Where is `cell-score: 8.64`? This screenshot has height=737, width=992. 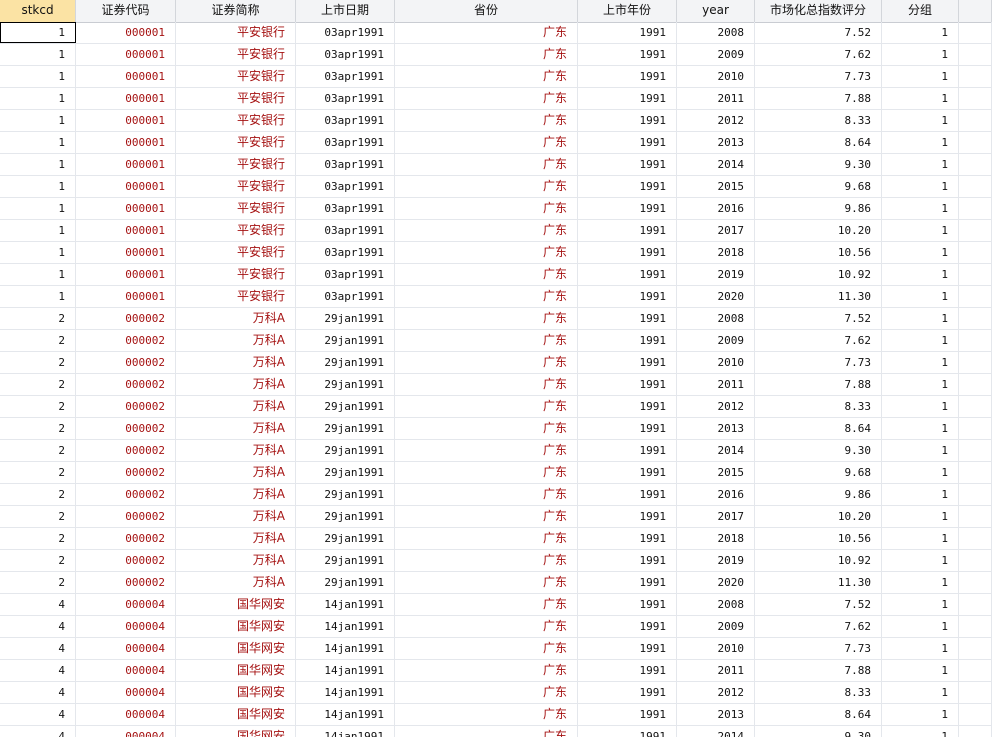 cell-score: 8.64 is located at coordinates (818, 428).